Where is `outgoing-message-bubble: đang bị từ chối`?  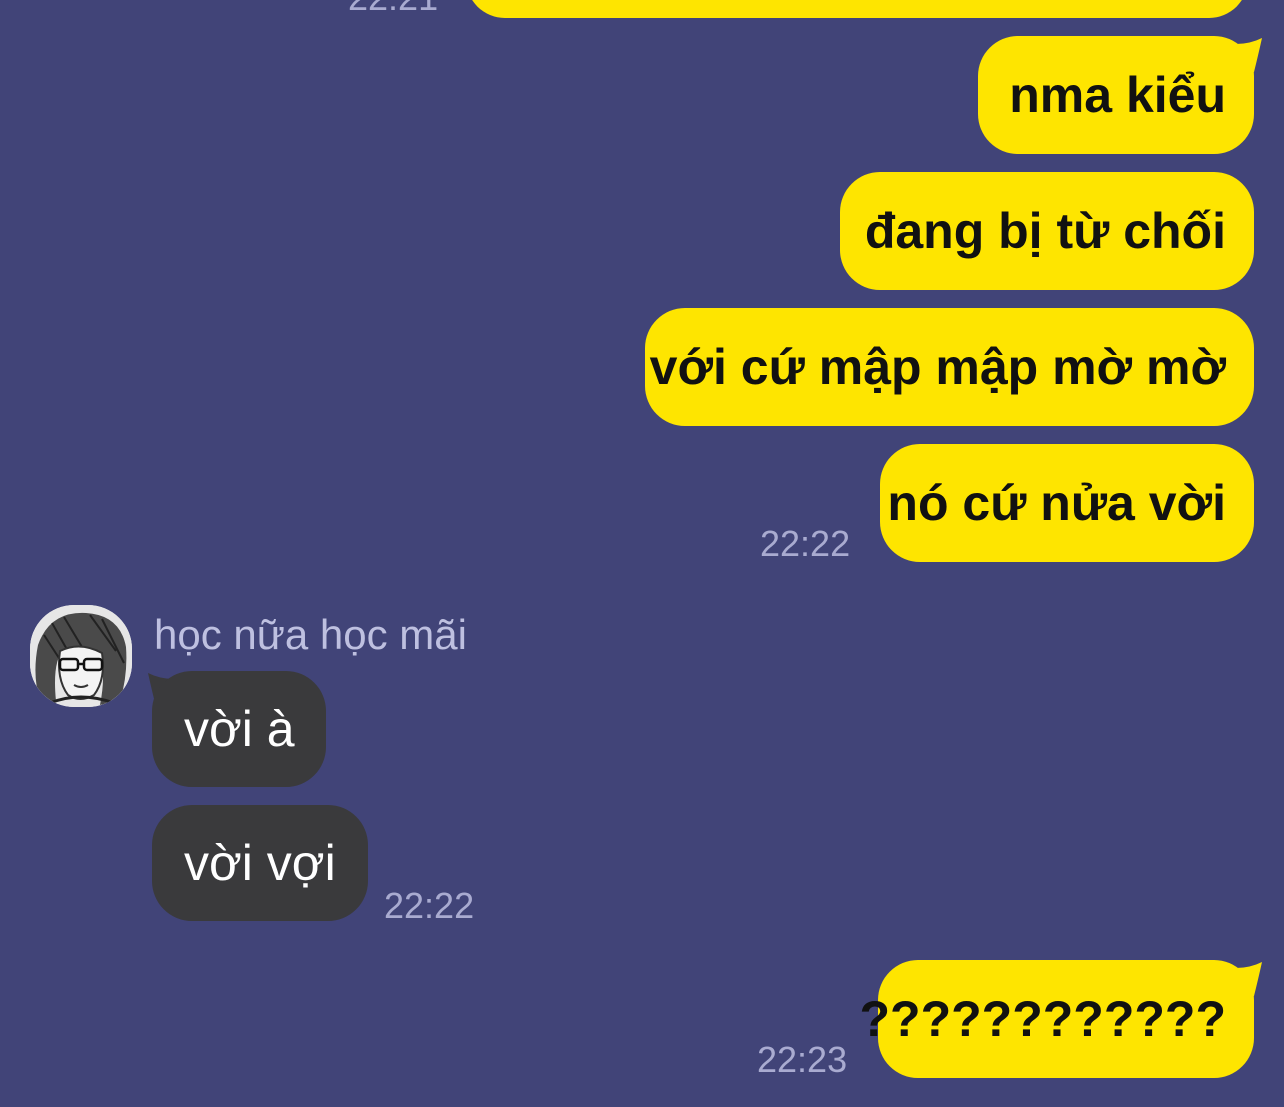
outgoing-message-bubble: đang bị từ chối is located at coordinates (1047, 231).